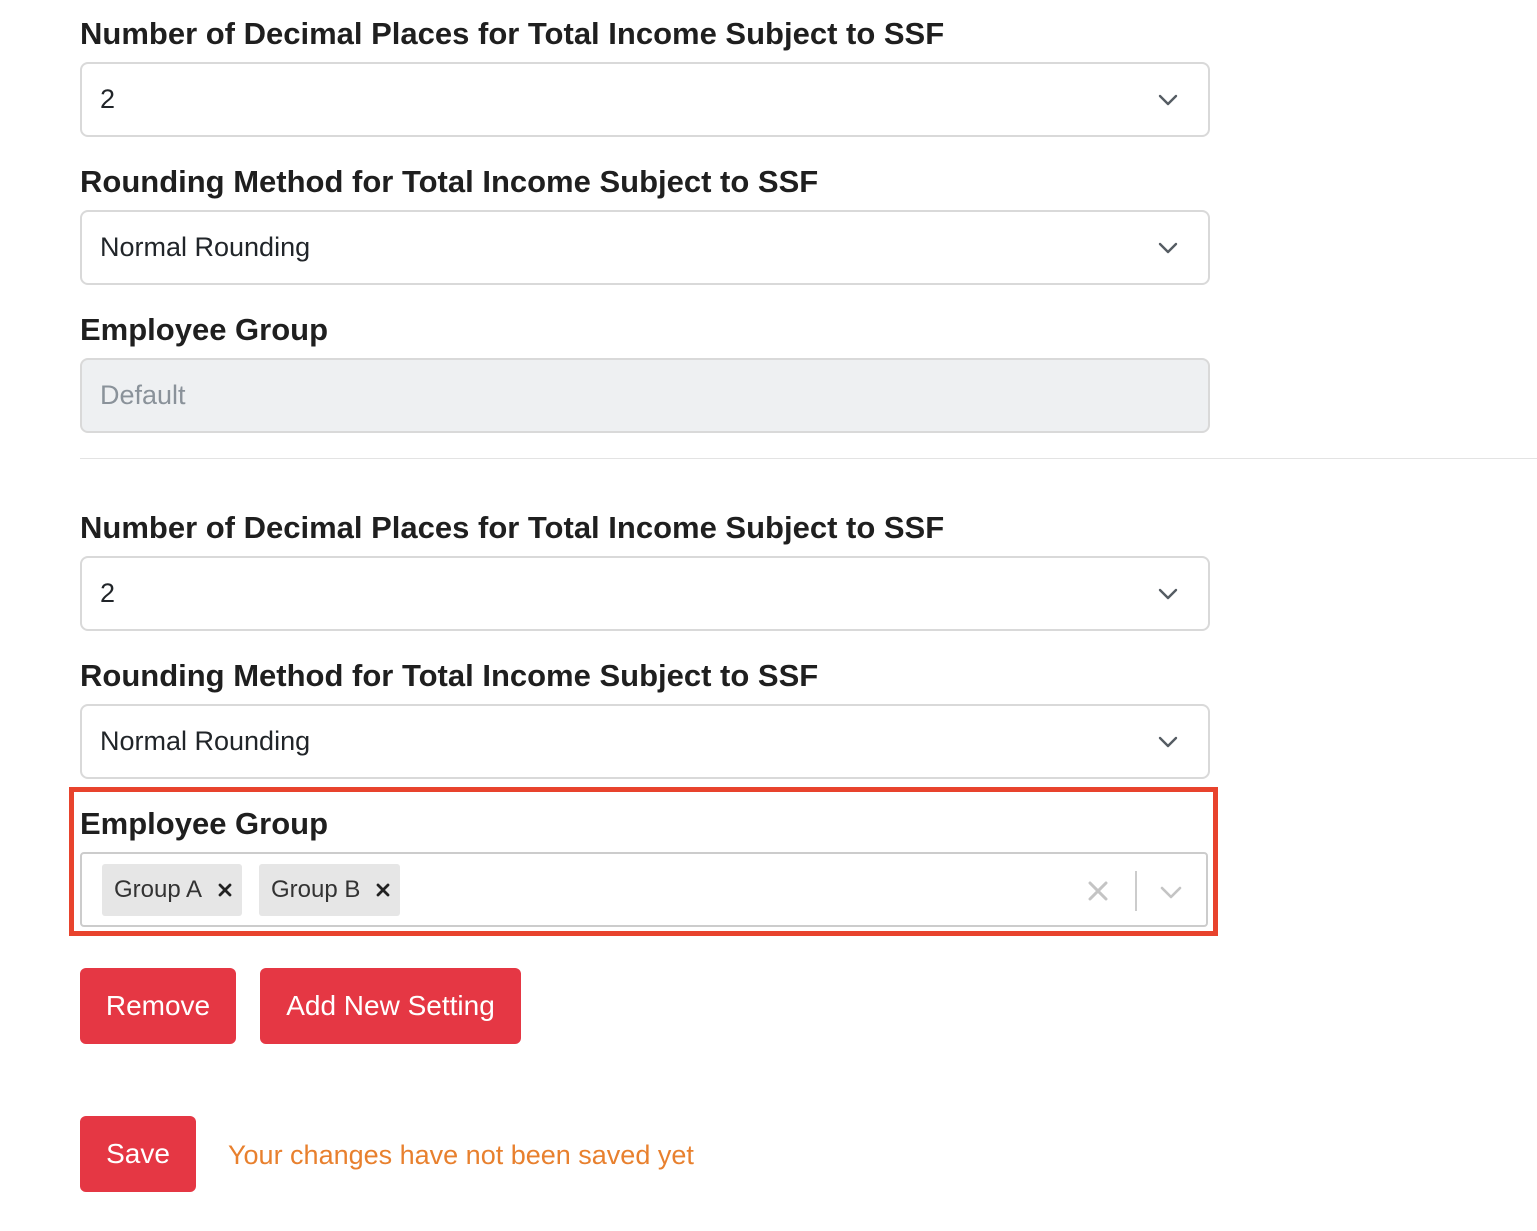  Describe the element at coordinates (808, 458) in the screenshot. I see `section-divider` at that location.